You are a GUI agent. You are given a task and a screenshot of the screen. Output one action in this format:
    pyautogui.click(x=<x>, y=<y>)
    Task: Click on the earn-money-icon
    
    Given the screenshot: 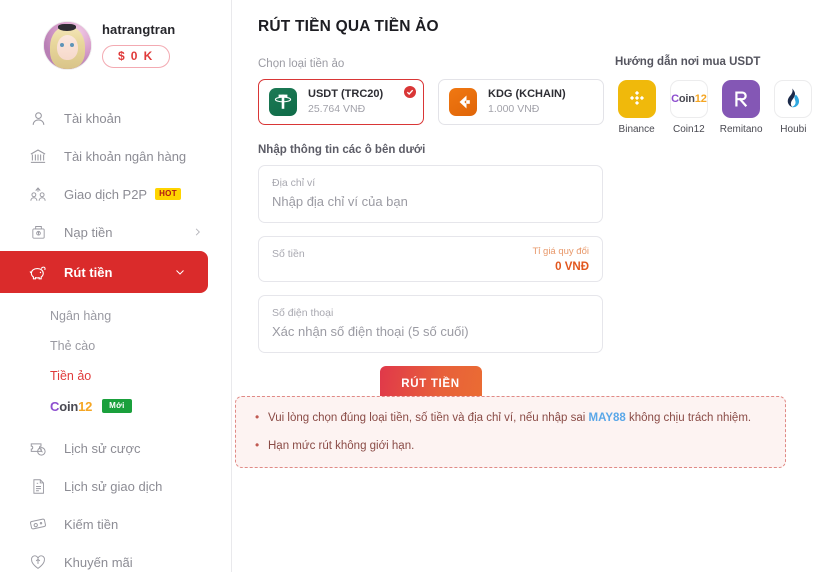 What is the action you would take?
    pyautogui.click(x=38, y=524)
    